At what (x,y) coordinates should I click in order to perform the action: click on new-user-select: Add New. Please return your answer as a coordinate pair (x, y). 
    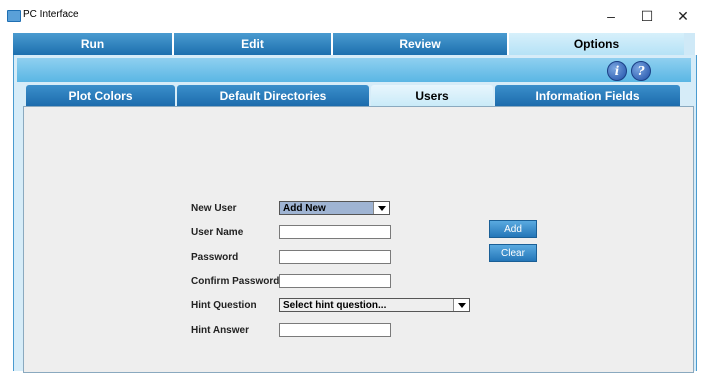
    Looking at the image, I should click on (334, 208).